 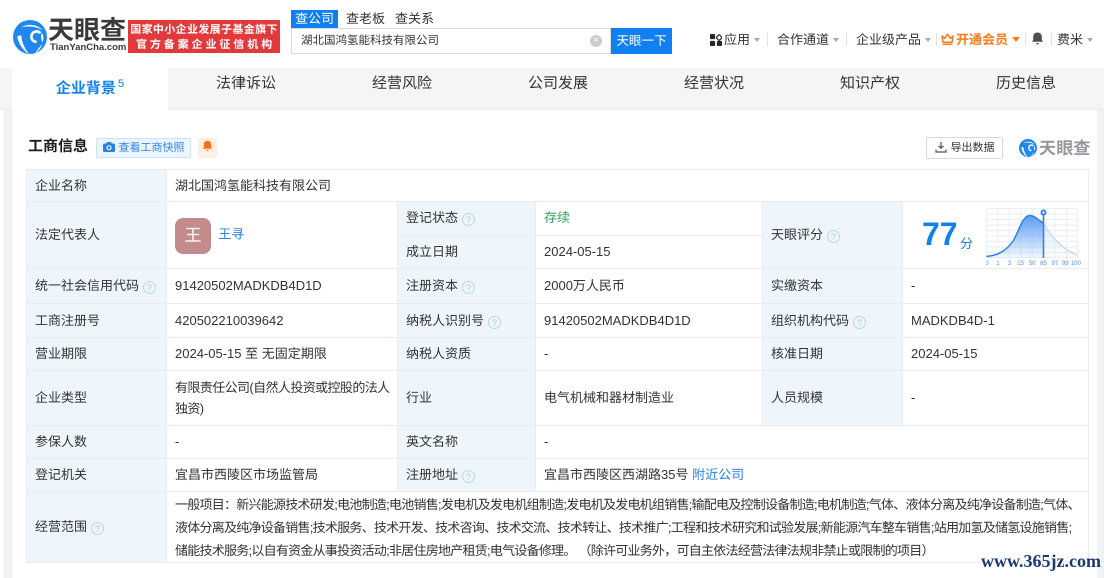 What do you see at coordinates (998, 263) in the screenshot?
I see `svg-text: 1` at bounding box center [998, 263].